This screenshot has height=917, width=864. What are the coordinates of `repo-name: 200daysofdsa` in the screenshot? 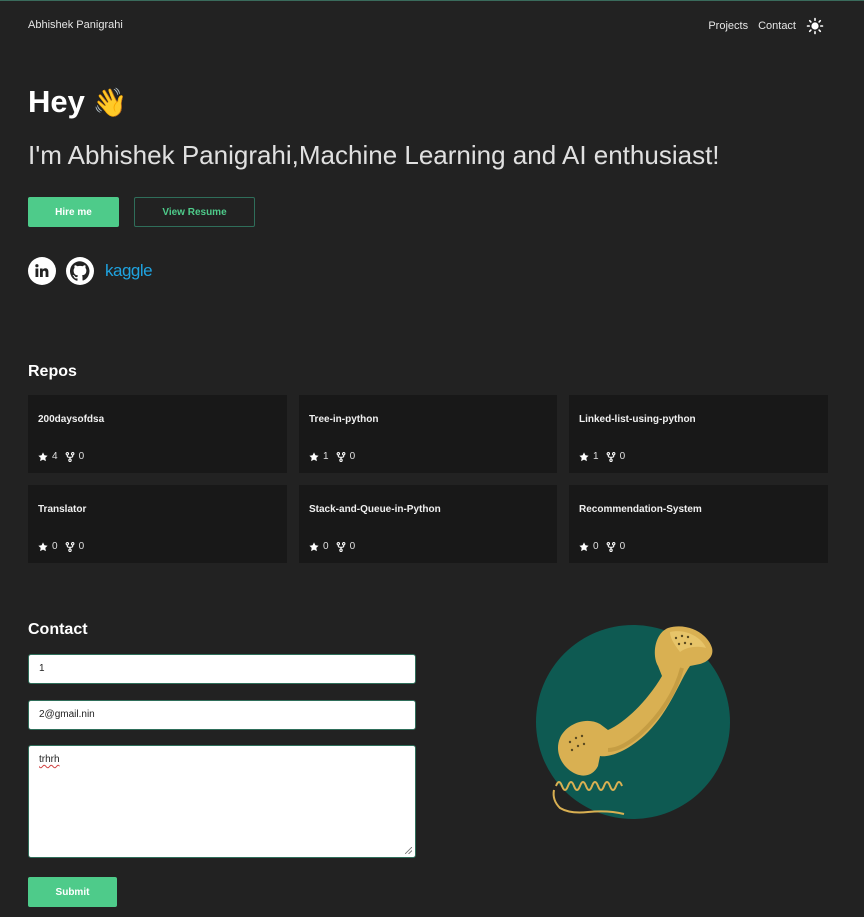 It's located at (71, 419).